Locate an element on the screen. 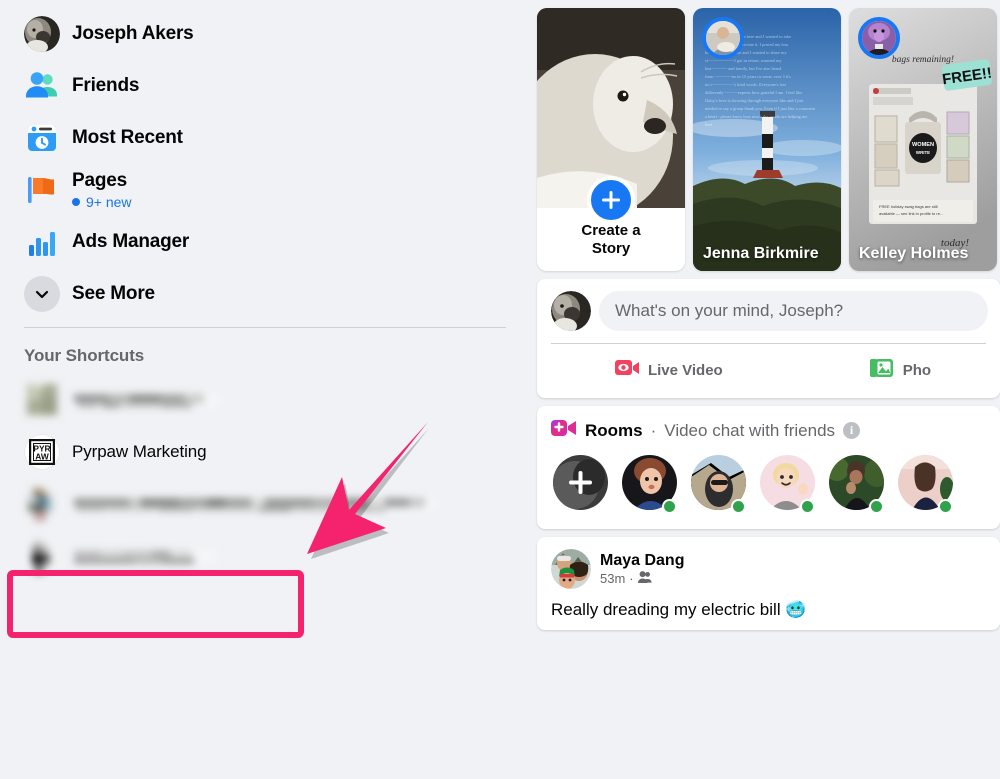 Image resolution: width=1000 pixels, height=779 pixels. svg-text:FREE holiday swag bags are sti: FREE holiday swag bags are still is located at coordinates (908, 206).